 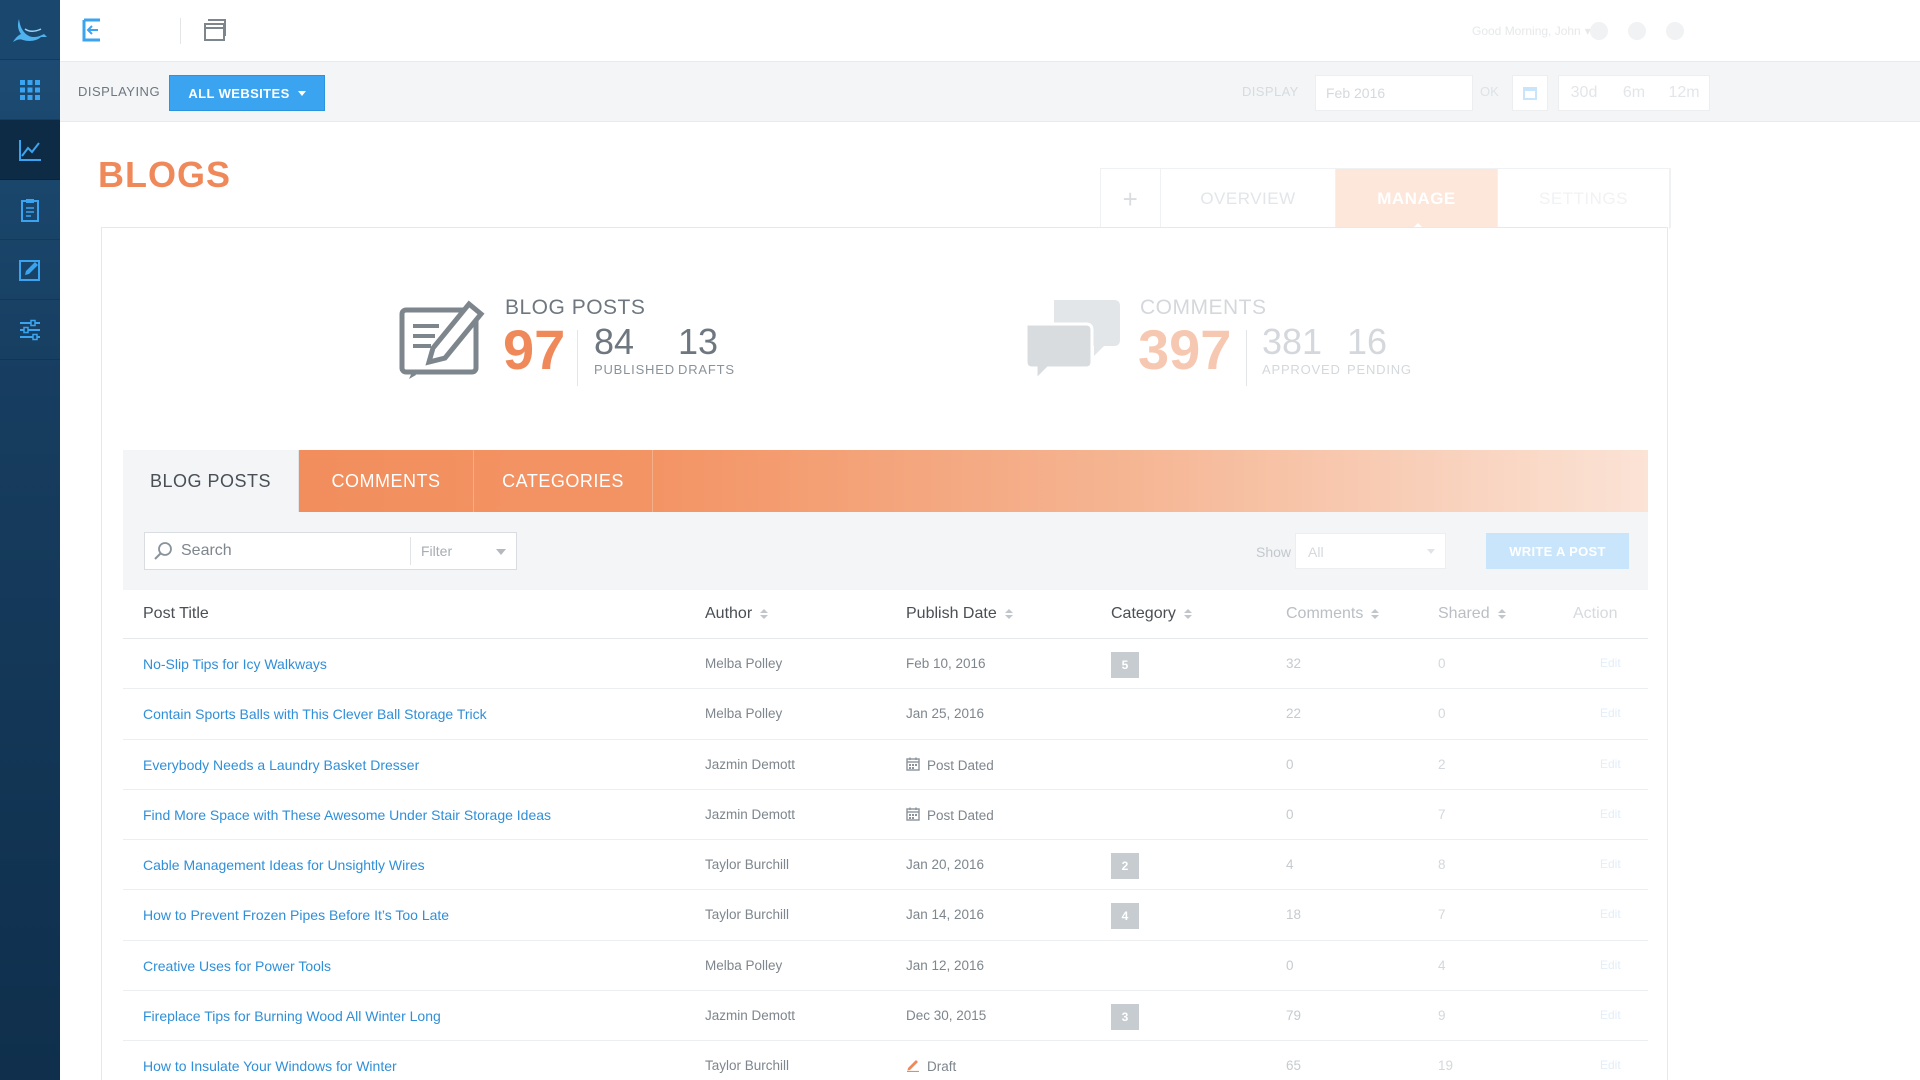 What do you see at coordinates (563, 481) in the screenshot?
I see `tab-categories: CATEGORIES` at bounding box center [563, 481].